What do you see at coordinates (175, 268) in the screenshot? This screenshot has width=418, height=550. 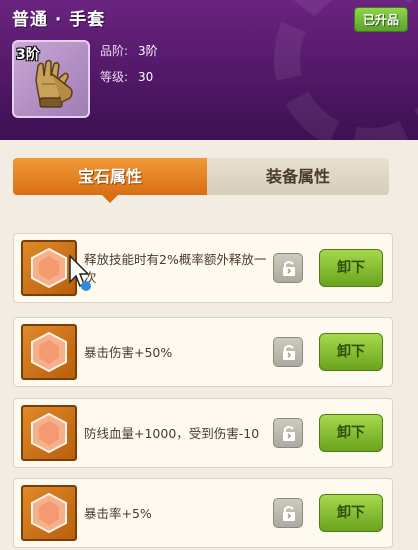 I see `gem-effect: 释放技能时有2%概率额外释放一次` at bounding box center [175, 268].